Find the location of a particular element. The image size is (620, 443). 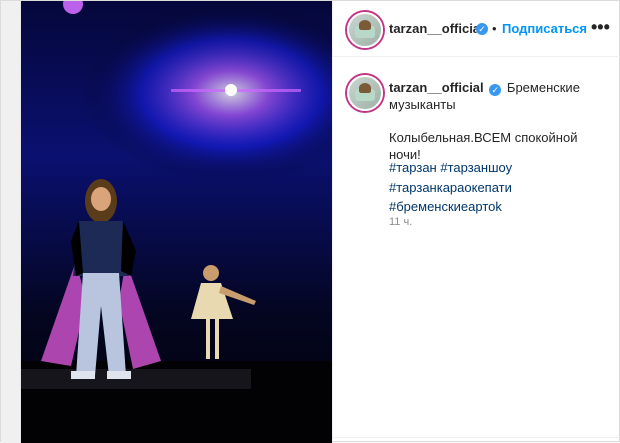

hashtag-link: #тарзаншоу is located at coordinates (476, 167).